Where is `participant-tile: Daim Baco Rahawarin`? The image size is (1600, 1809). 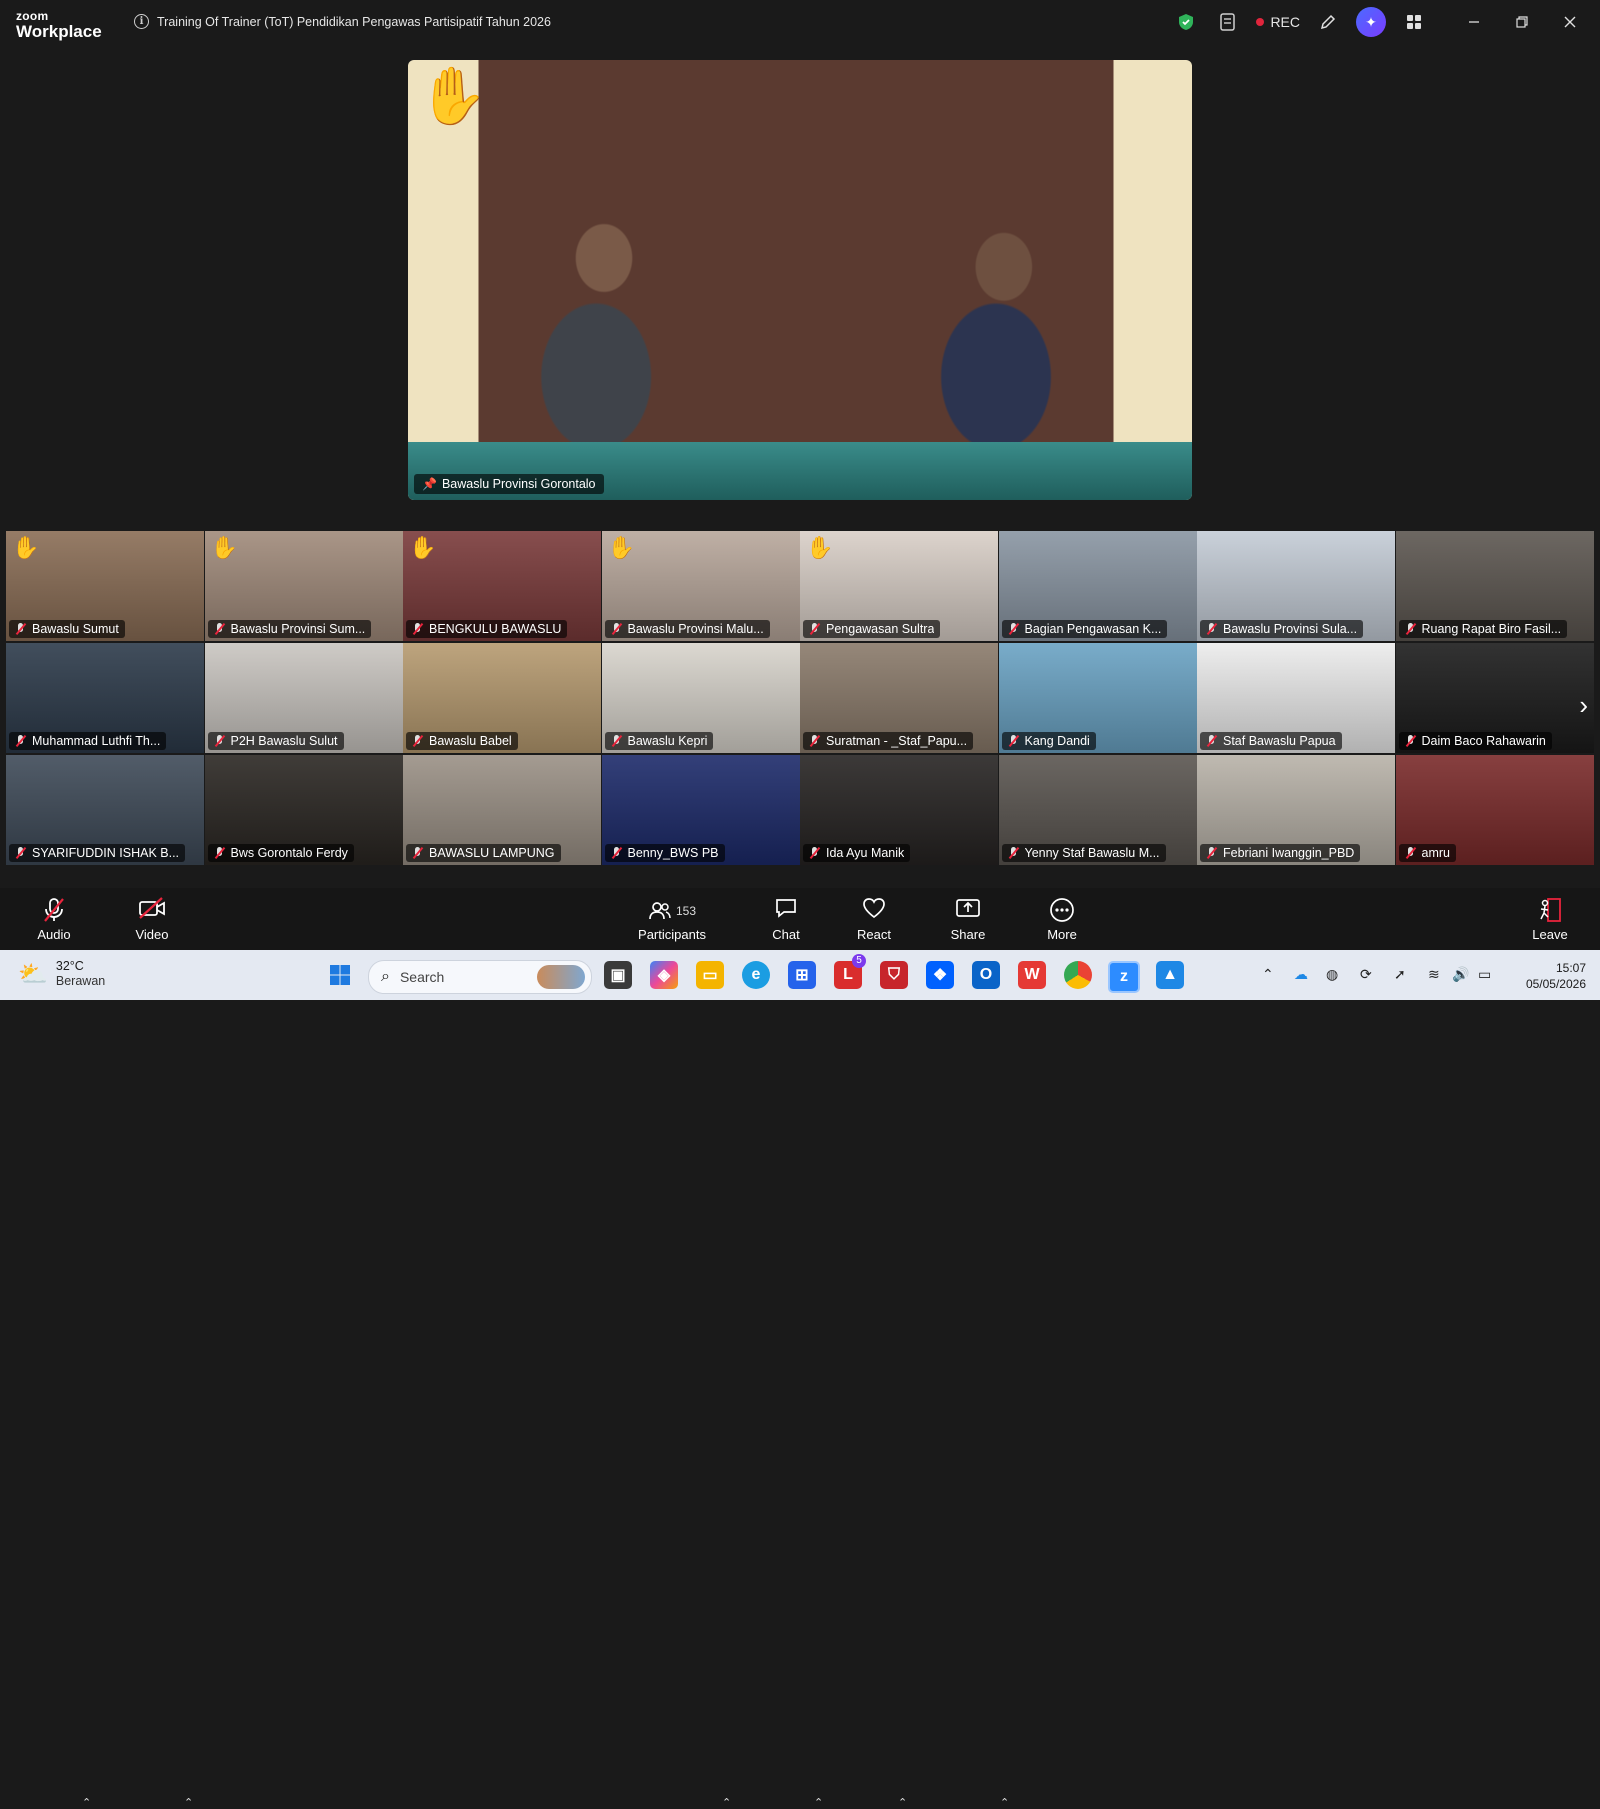
participant-tile: Daim Baco Rahawarin is located at coordinates (1494, 698).